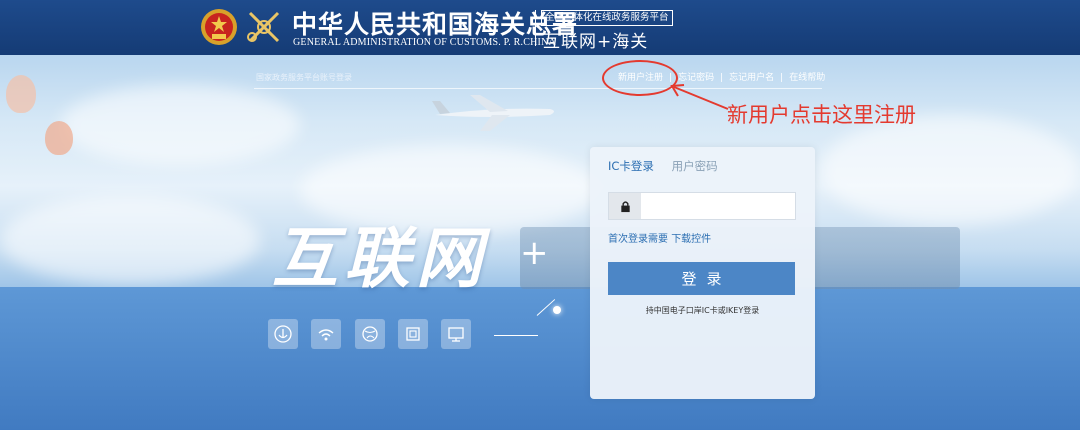 This screenshot has width=1080, height=430. What do you see at coordinates (807, 78) in the screenshot?
I see `online-help-link: 在线帮助` at bounding box center [807, 78].